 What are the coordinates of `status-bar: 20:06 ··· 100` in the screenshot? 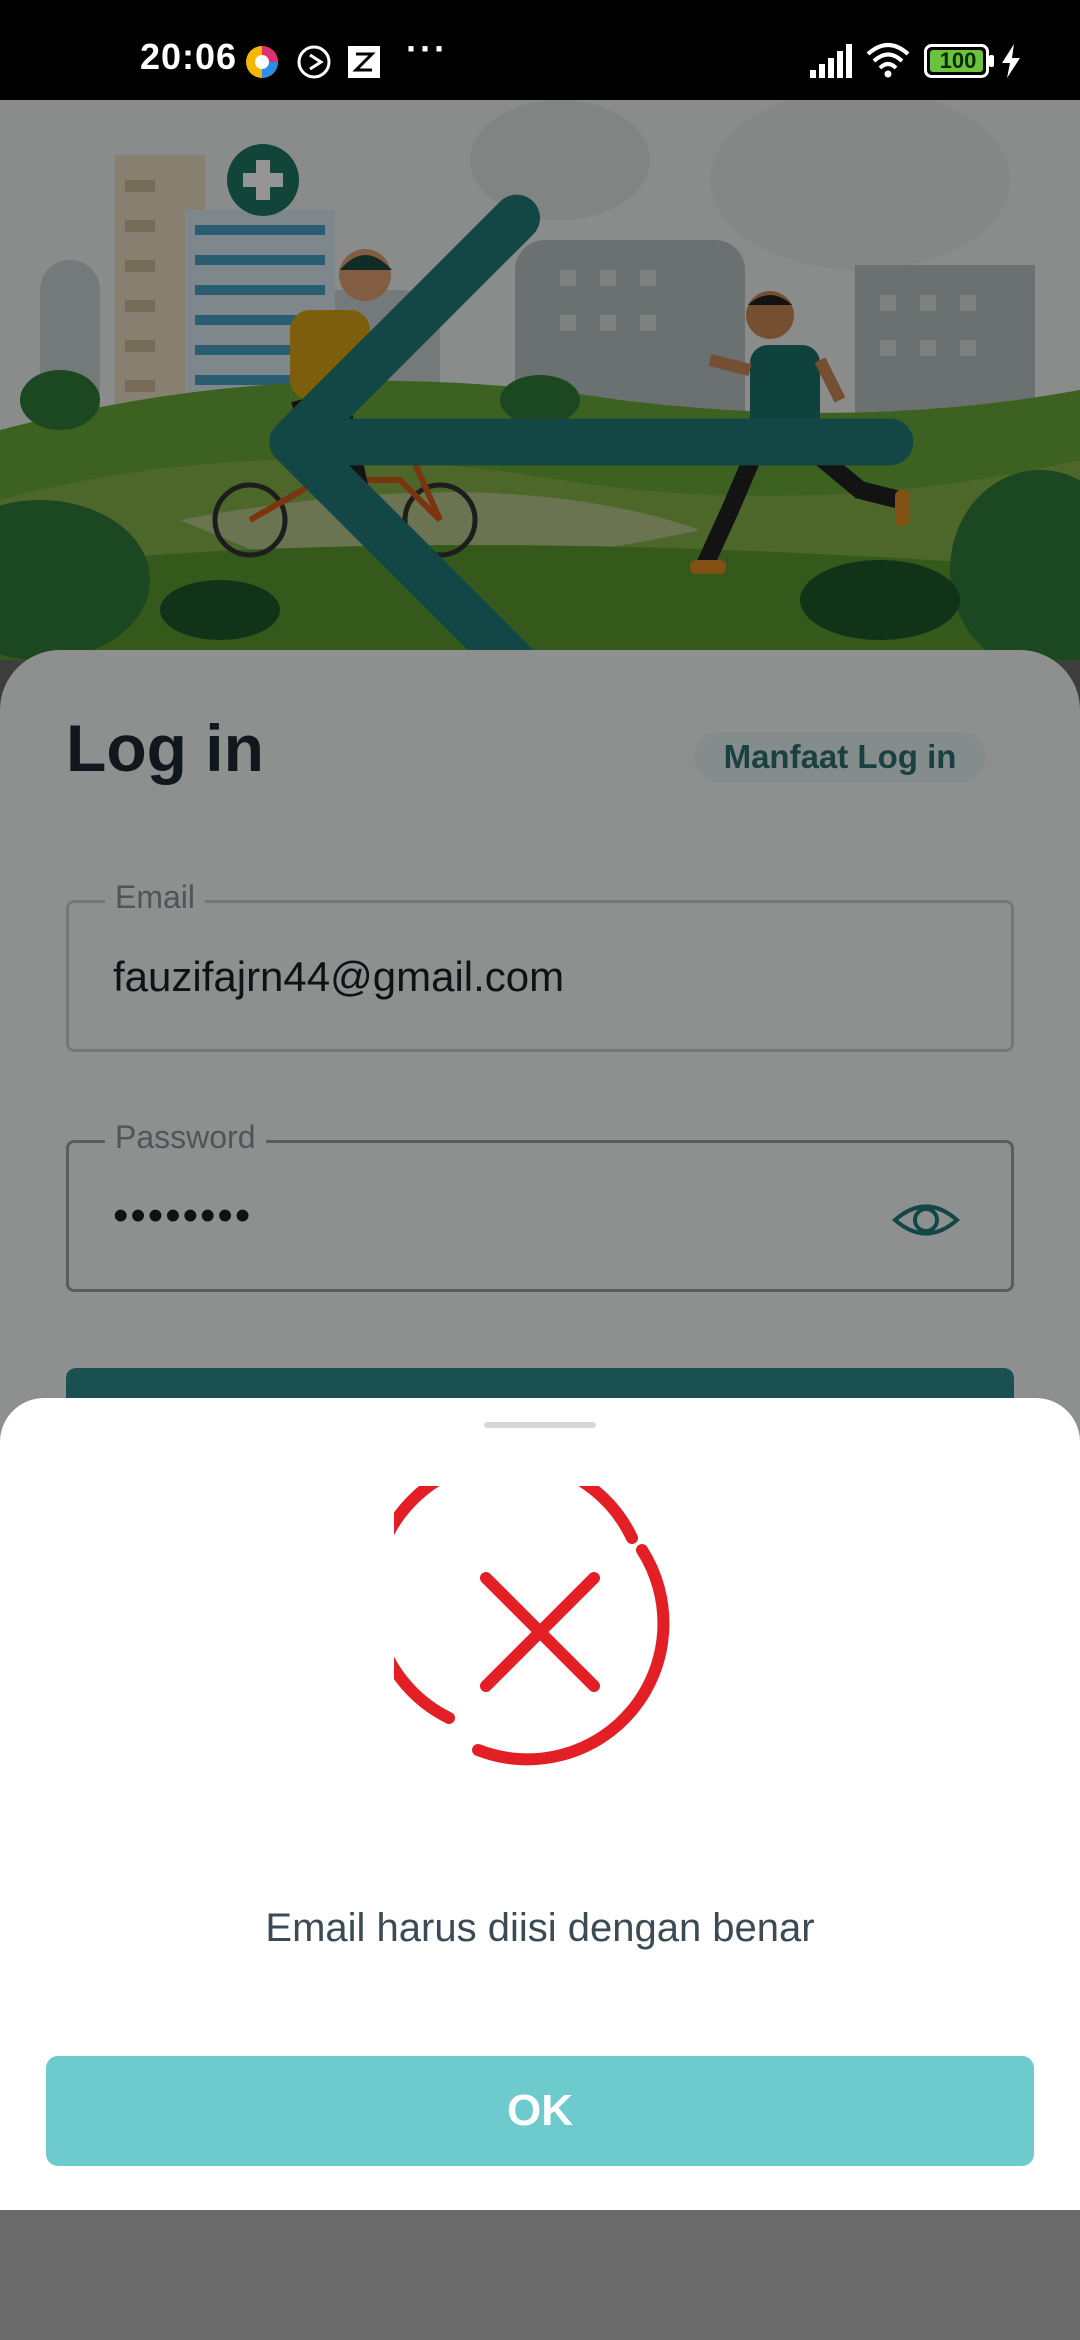 It's located at (540, 50).